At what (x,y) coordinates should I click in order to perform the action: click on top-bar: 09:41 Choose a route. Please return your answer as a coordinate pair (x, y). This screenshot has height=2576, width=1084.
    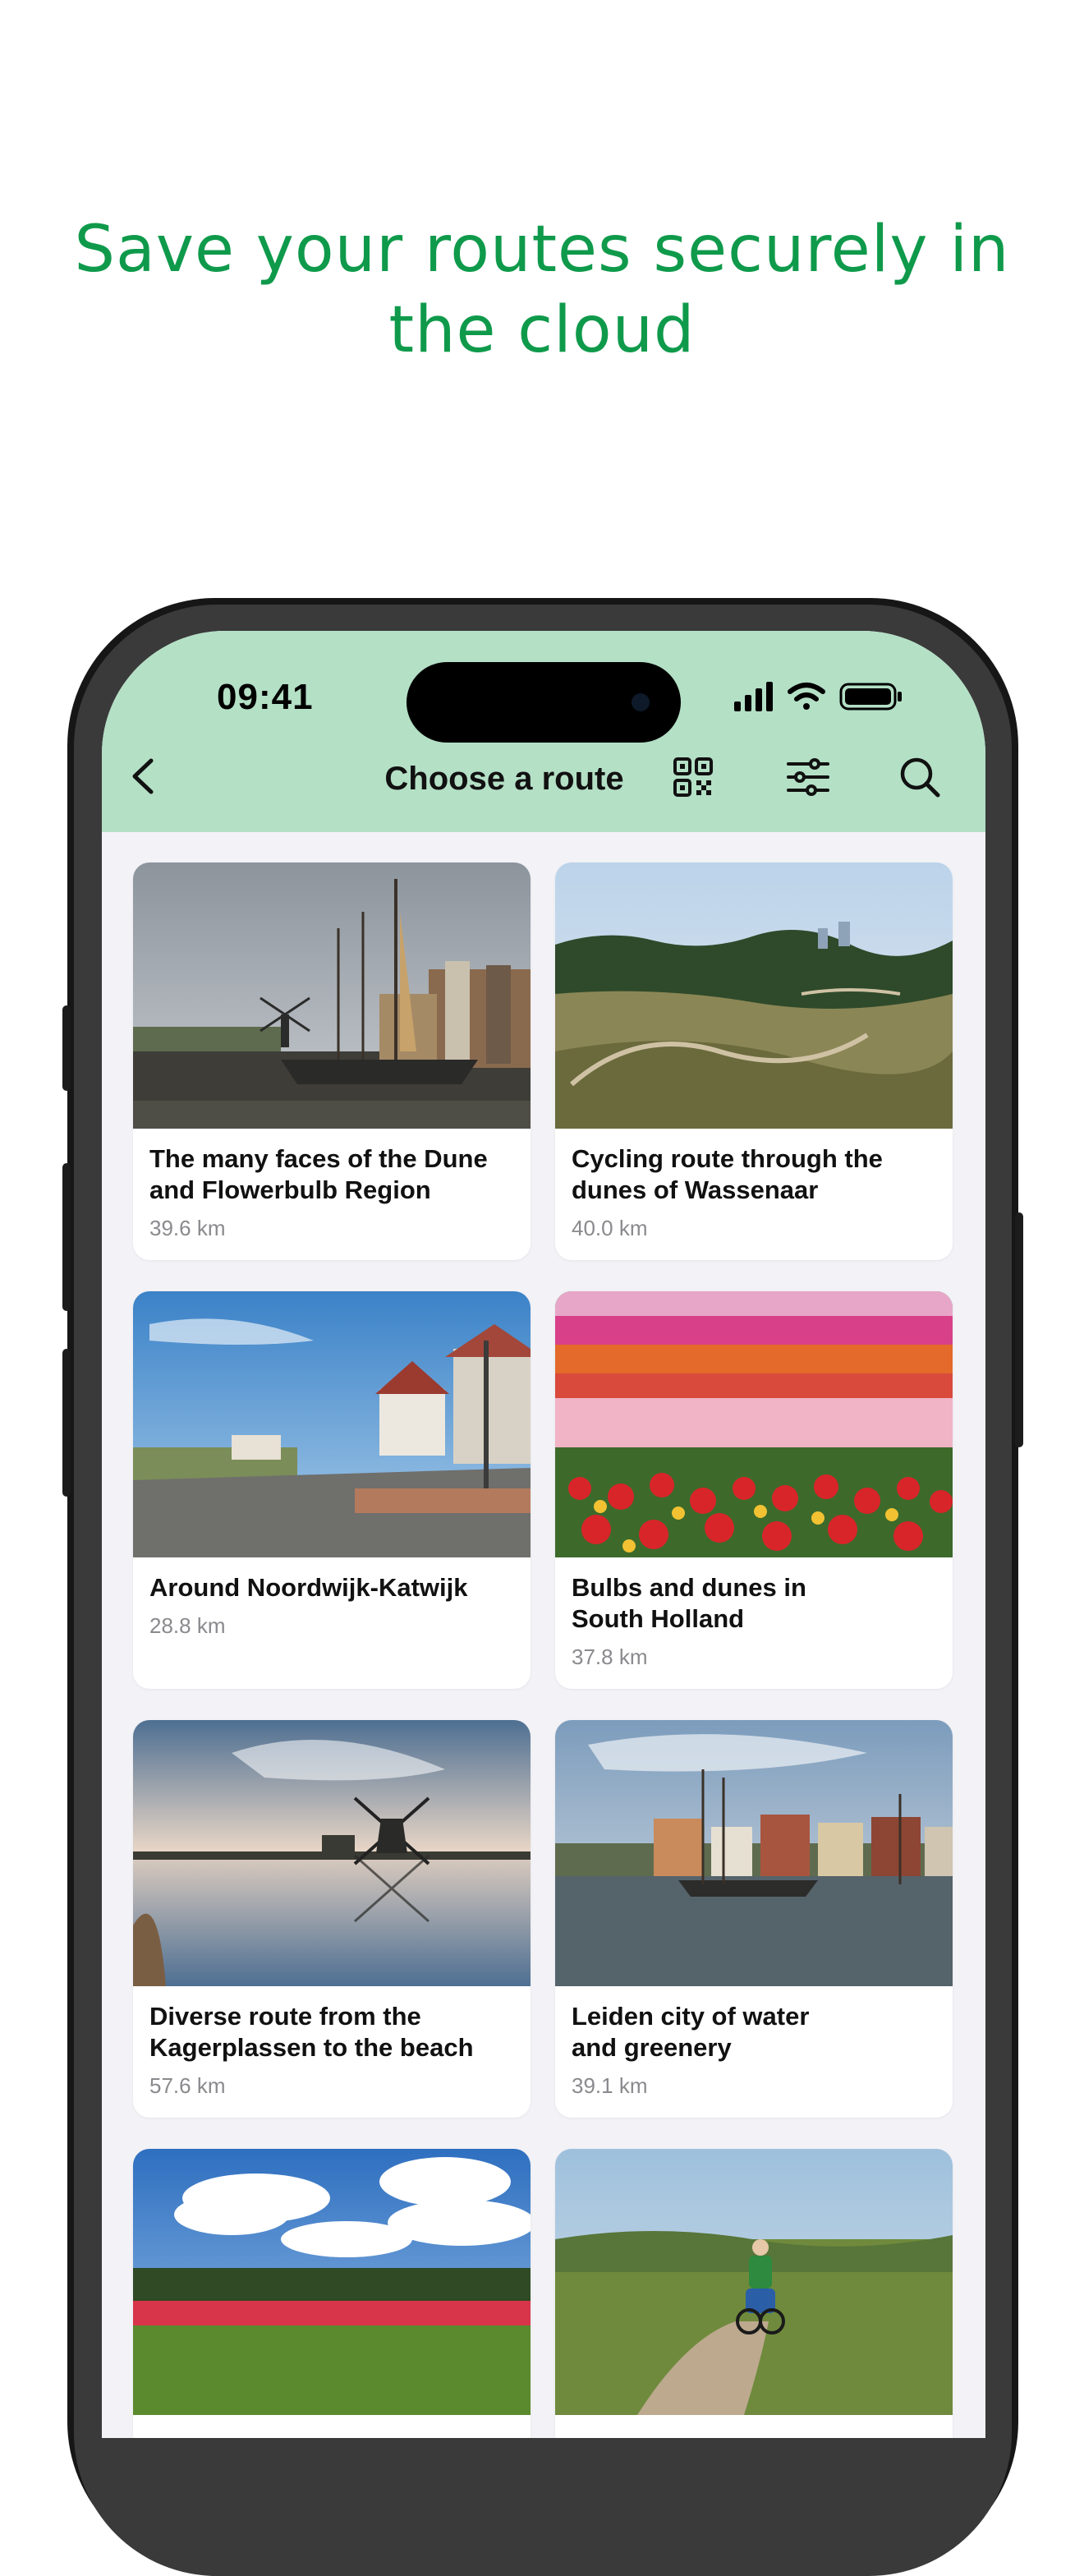
    Looking at the image, I should click on (543, 731).